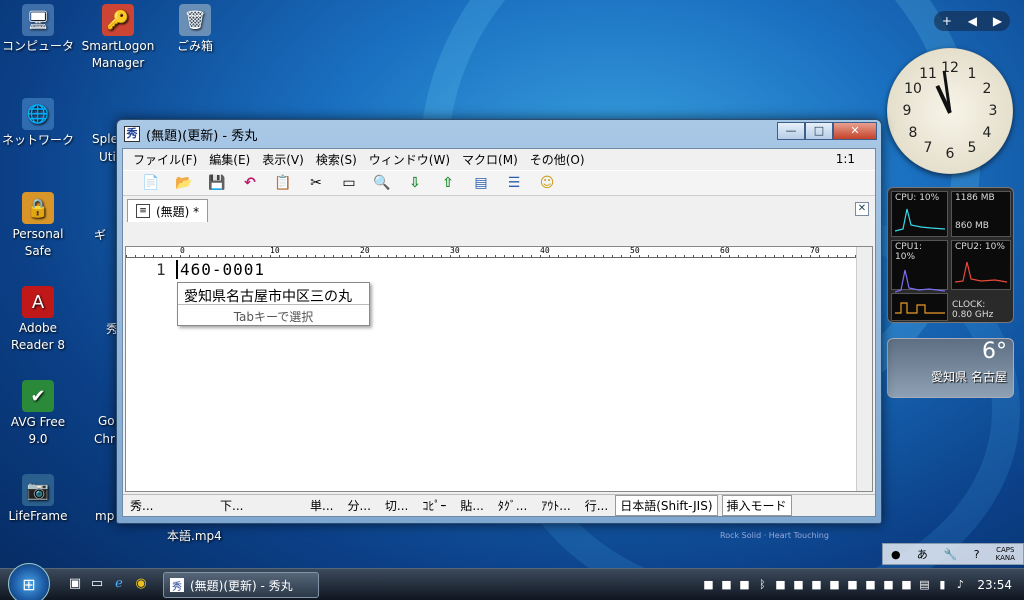 This screenshot has width=1024, height=600. I want to click on prev-gadget-icon: ◀, so click(972, 21).